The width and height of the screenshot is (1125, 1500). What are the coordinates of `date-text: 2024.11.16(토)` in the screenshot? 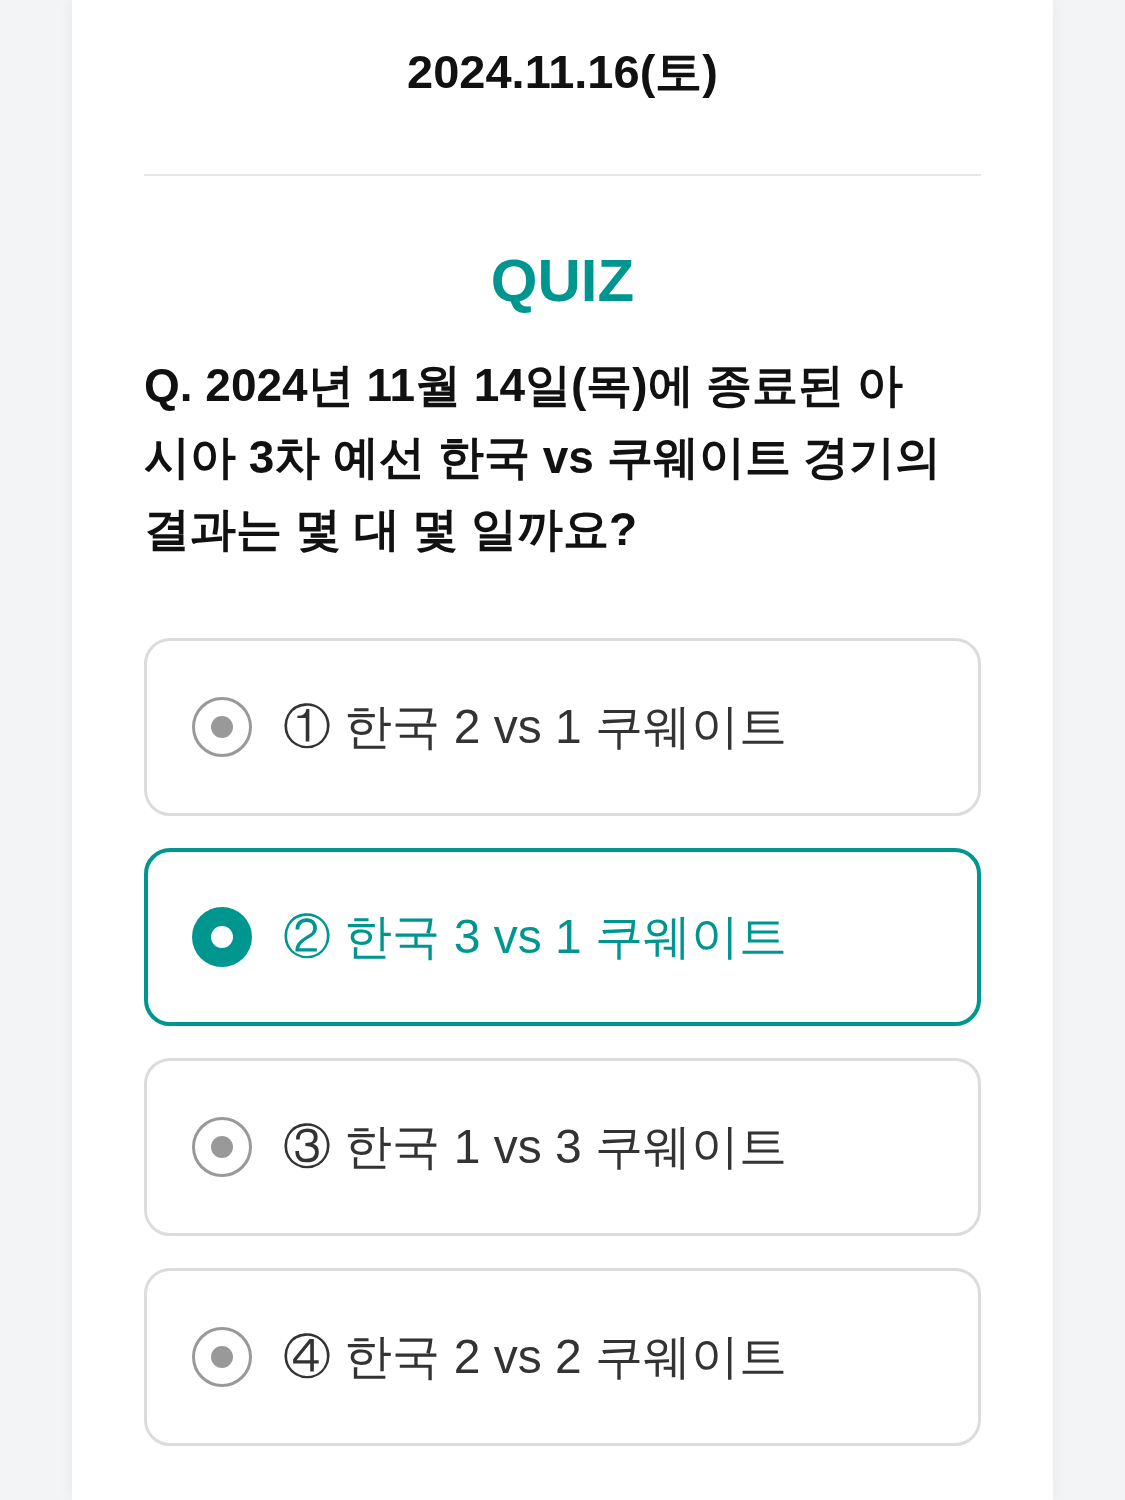 It's located at (562, 72).